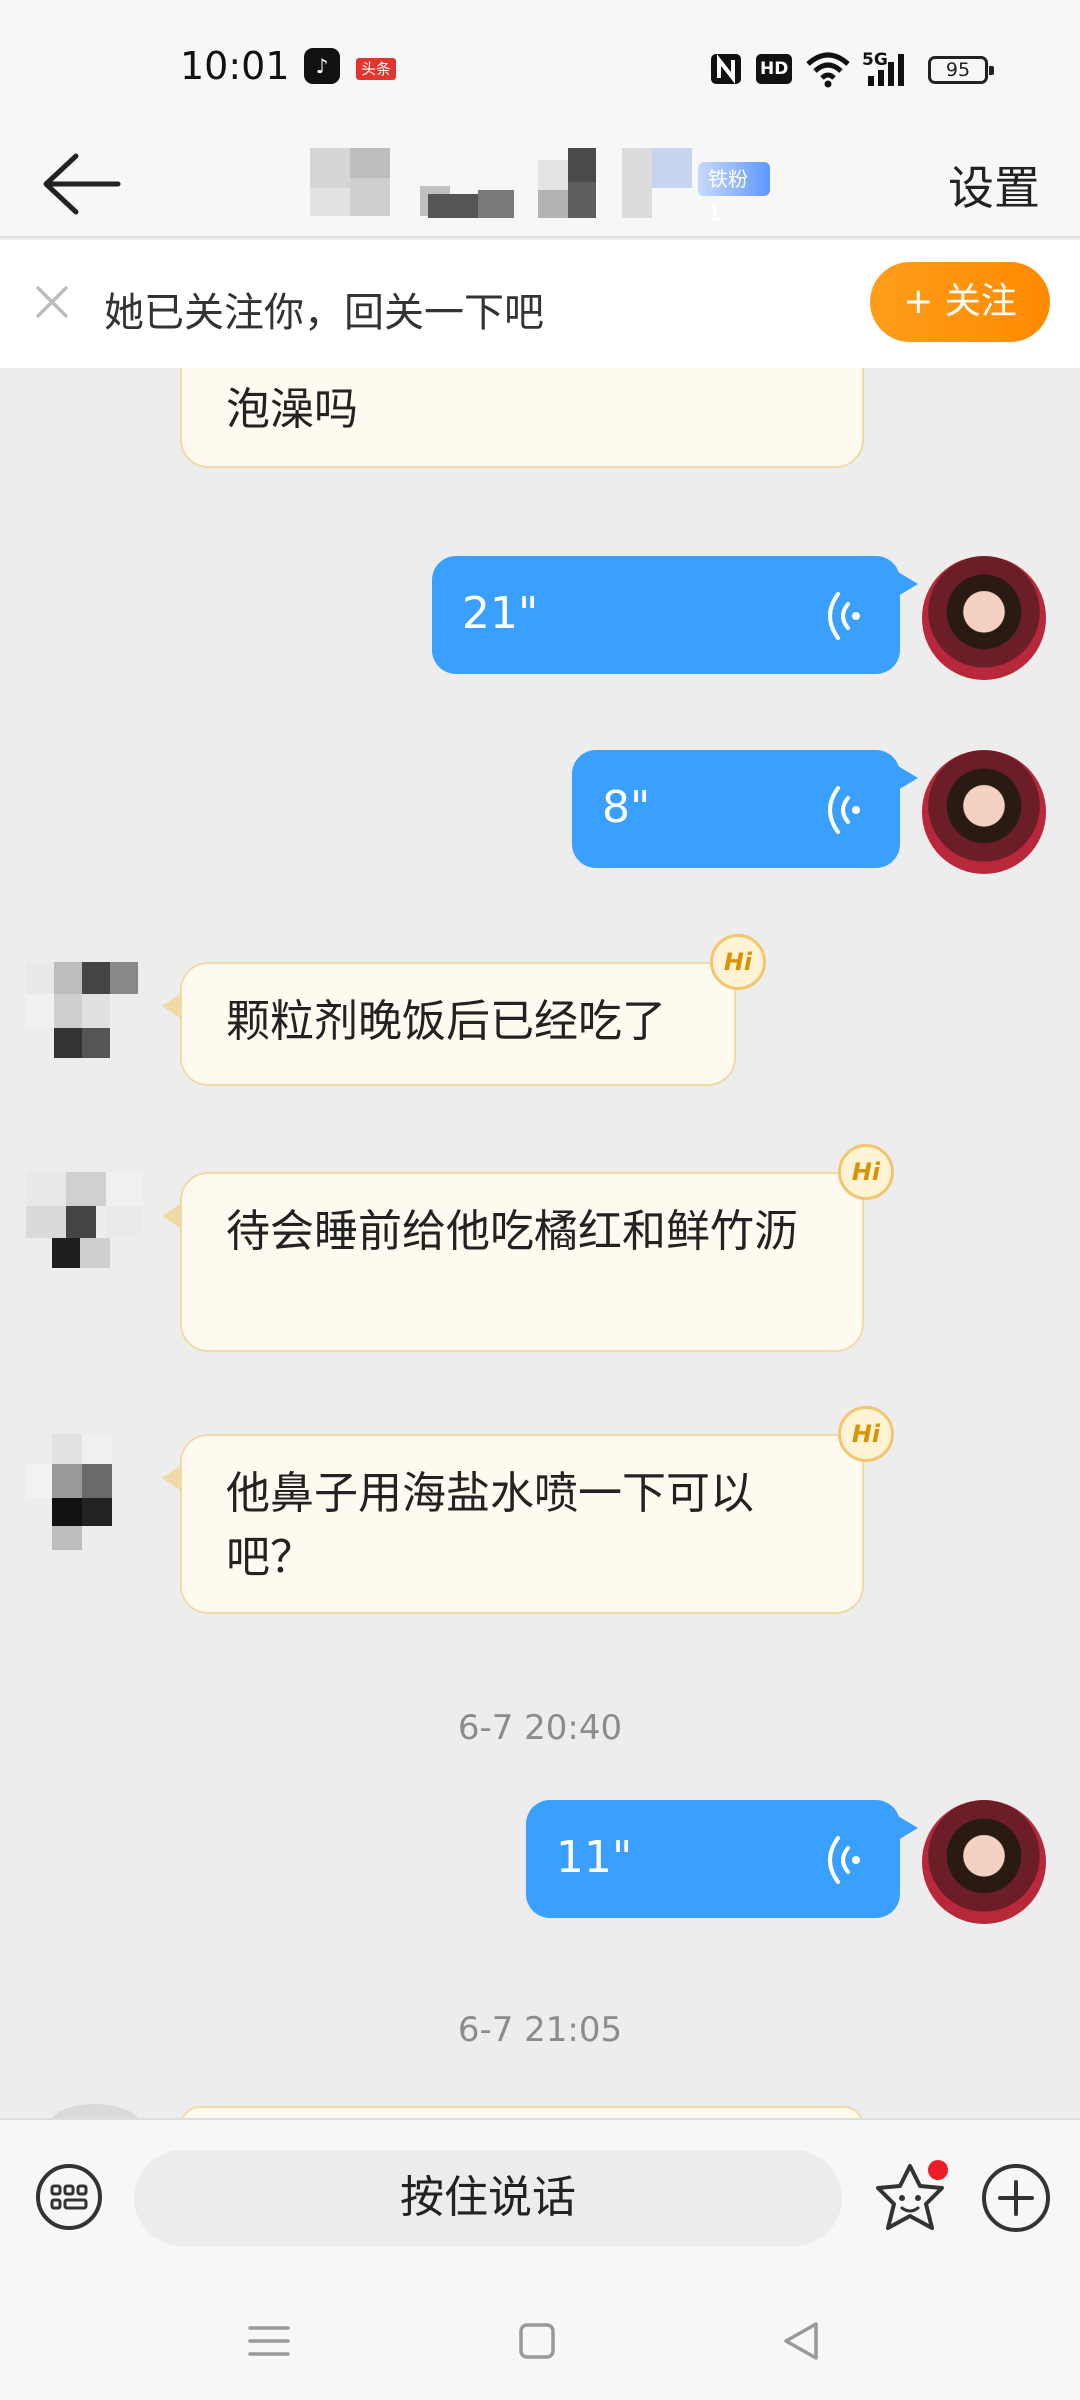 This screenshot has width=1080, height=2400. Describe the element at coordinates (736, 809) in the screenshot. I see `voice-message-bubble: 8"` at that location.